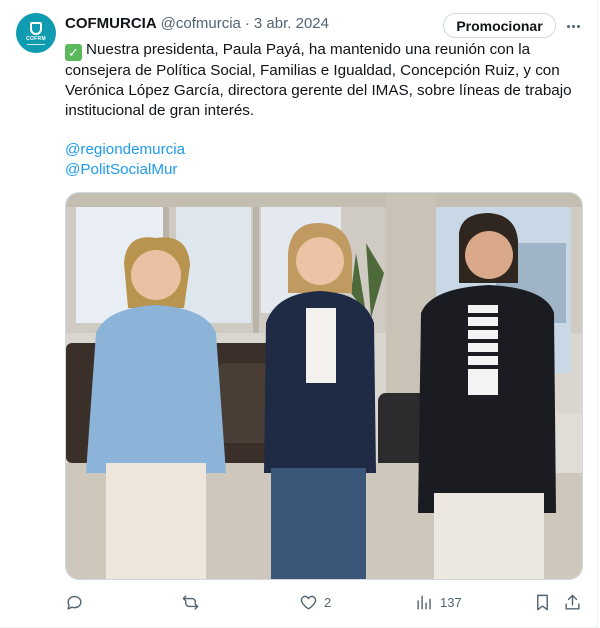 The width and height of the screenshot is (600, 628). Describe the element at coordinates (499, 25) in the screenshot. I see `promote-button: Promocionar` at that location.